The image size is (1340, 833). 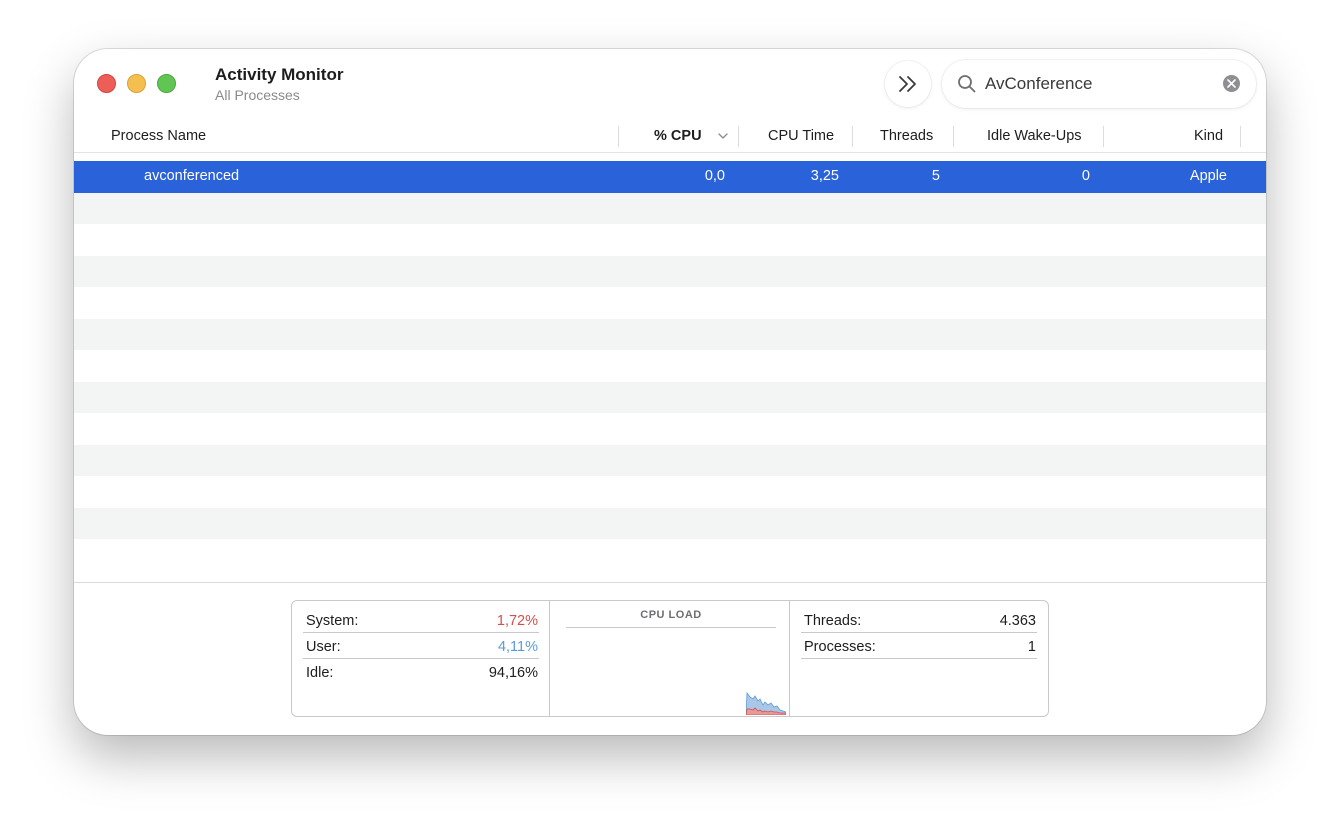 I want to click on kind-cell: Apple, so click(x=1208, y=176).